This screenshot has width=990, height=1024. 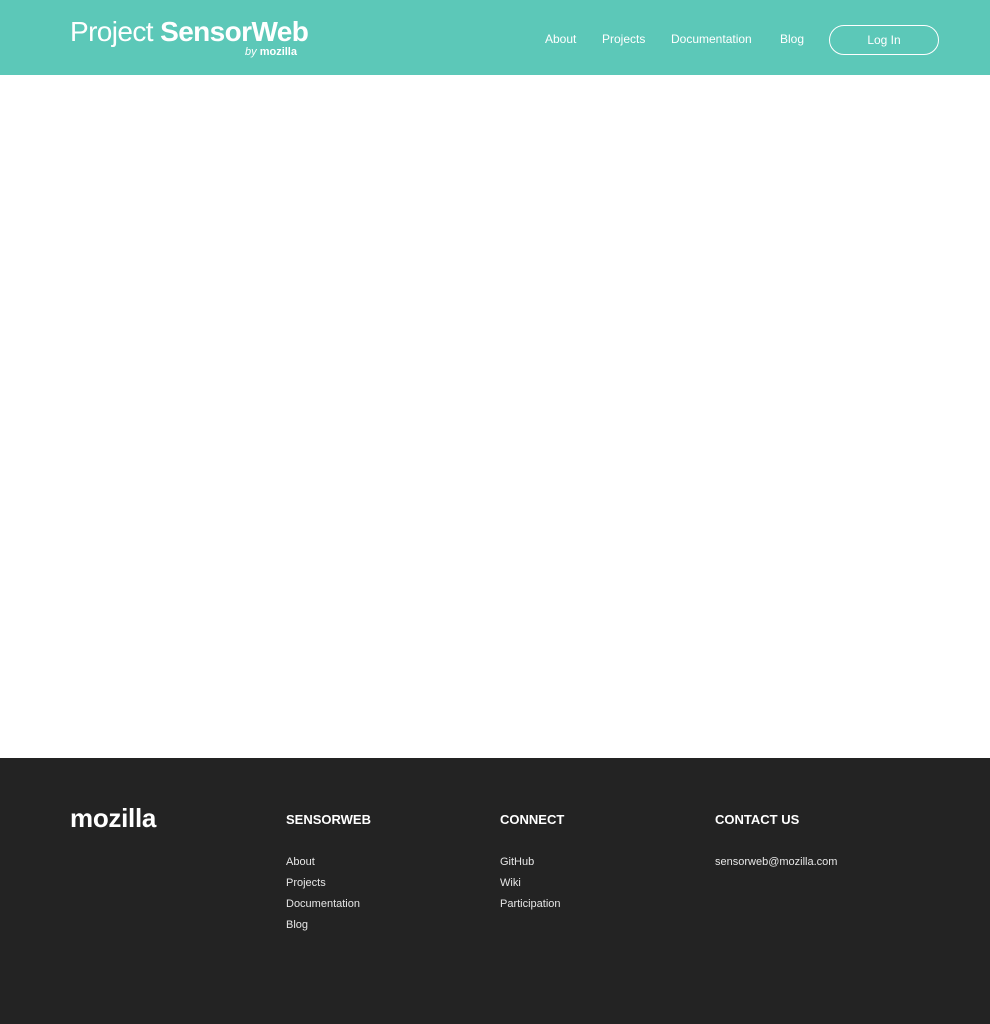 I want to click on footer-column-contact: CONTACT US sensorweb@mozilla.com, so click(x=776, y=842).